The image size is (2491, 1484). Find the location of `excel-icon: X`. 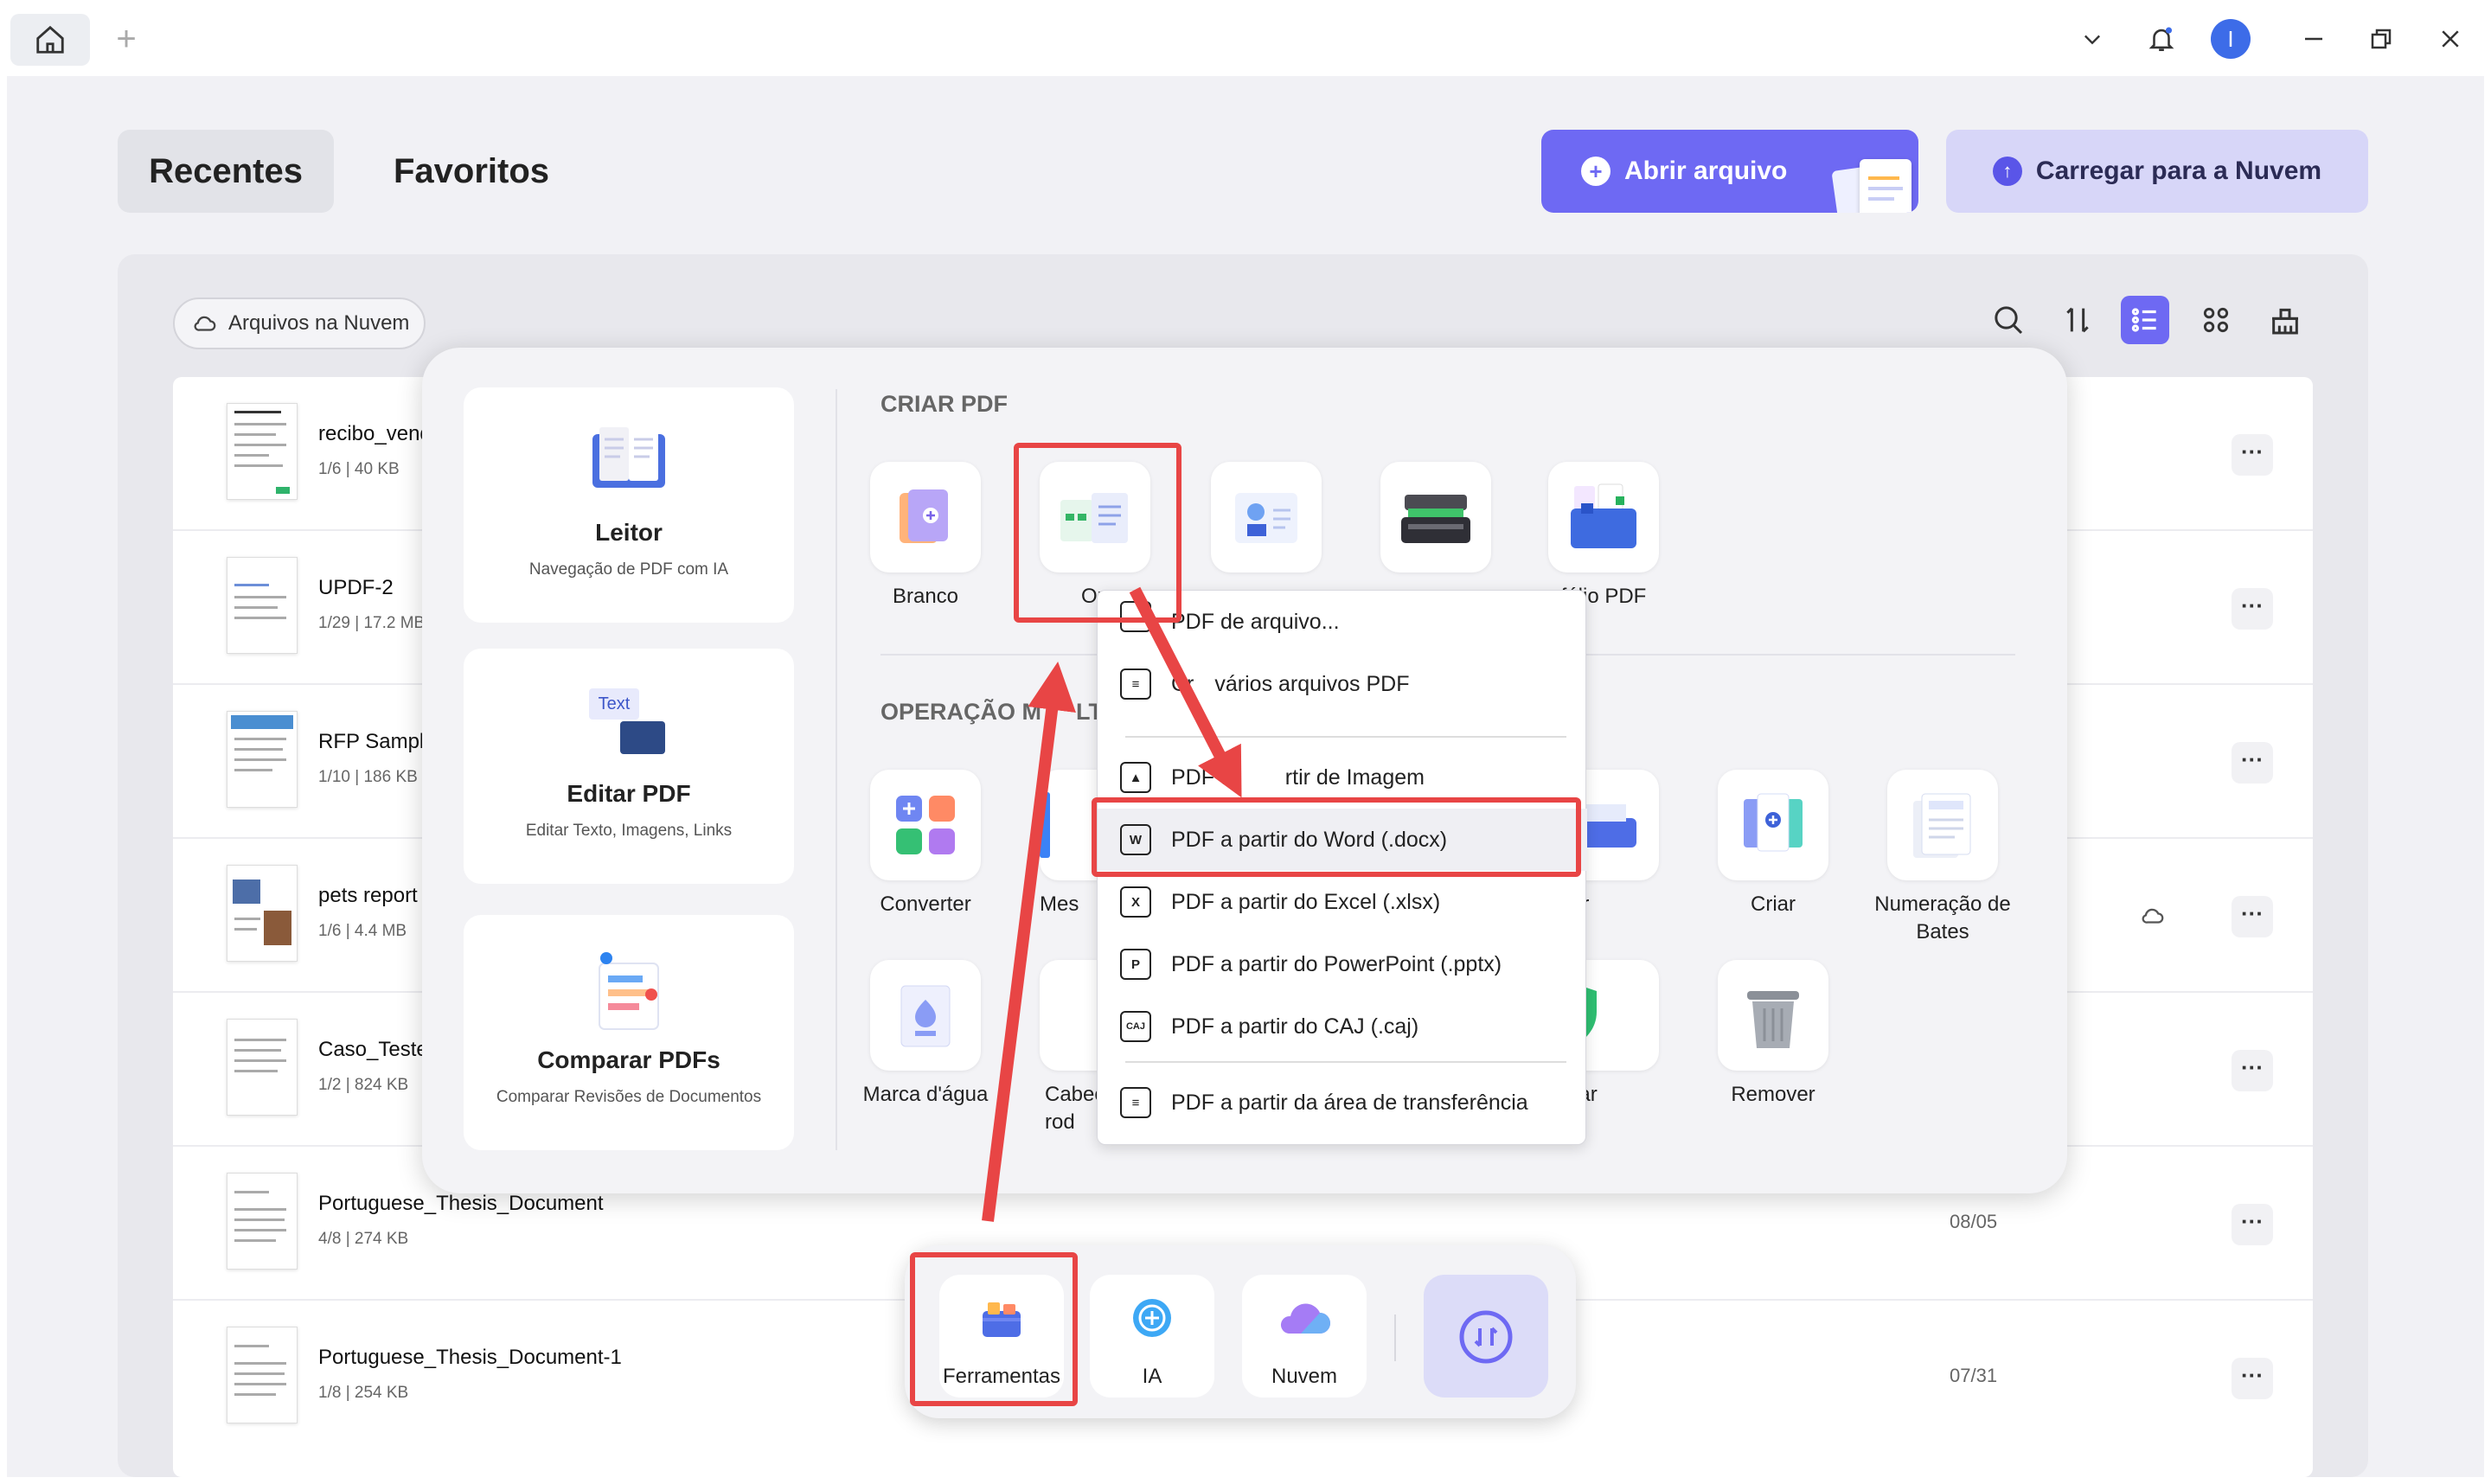

excel-icon: X is located at coordinates (1135, 902).